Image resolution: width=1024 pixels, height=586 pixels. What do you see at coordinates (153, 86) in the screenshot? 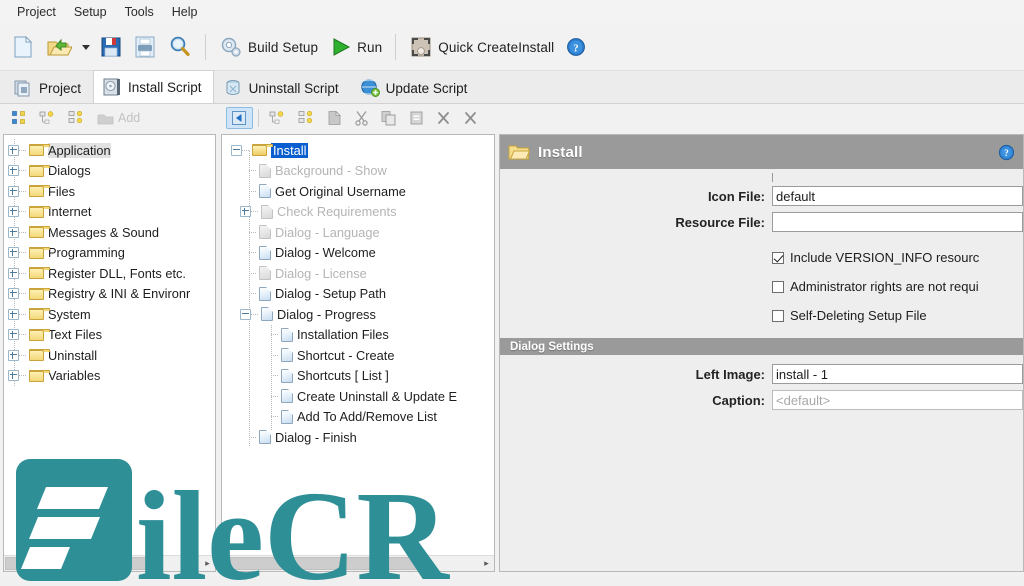
I see `tab-install-script: Install Script` at bounding box center [153, 86].